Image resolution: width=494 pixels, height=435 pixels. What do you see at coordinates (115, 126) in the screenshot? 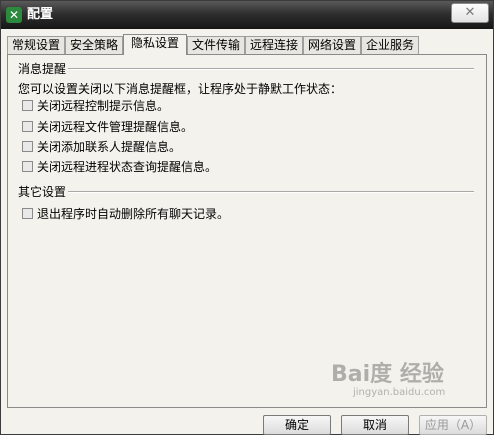
I see `option-label: 关闭远程文件管理提醒信息。` at bounding box center [115, 126].